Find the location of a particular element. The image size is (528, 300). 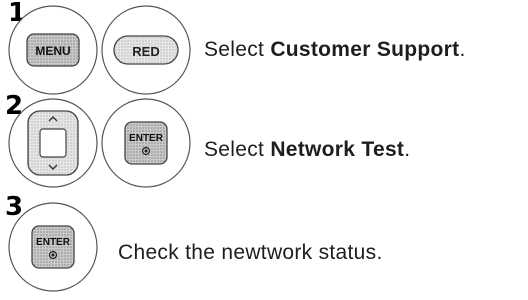

navigation-pad-icon is located at coordinates (53, 143).